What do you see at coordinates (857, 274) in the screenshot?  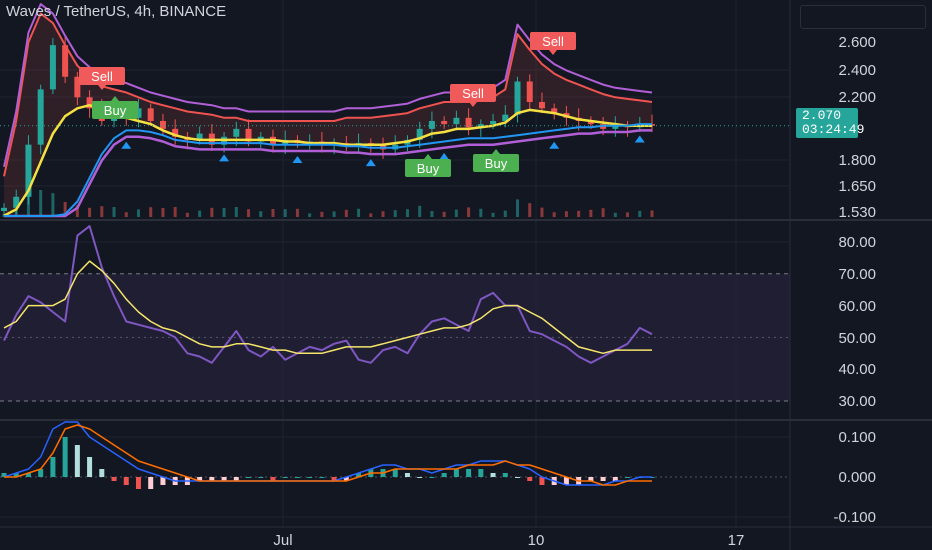 I see `rsi-axis-label: 70.00` at bounding box center [857, 274].